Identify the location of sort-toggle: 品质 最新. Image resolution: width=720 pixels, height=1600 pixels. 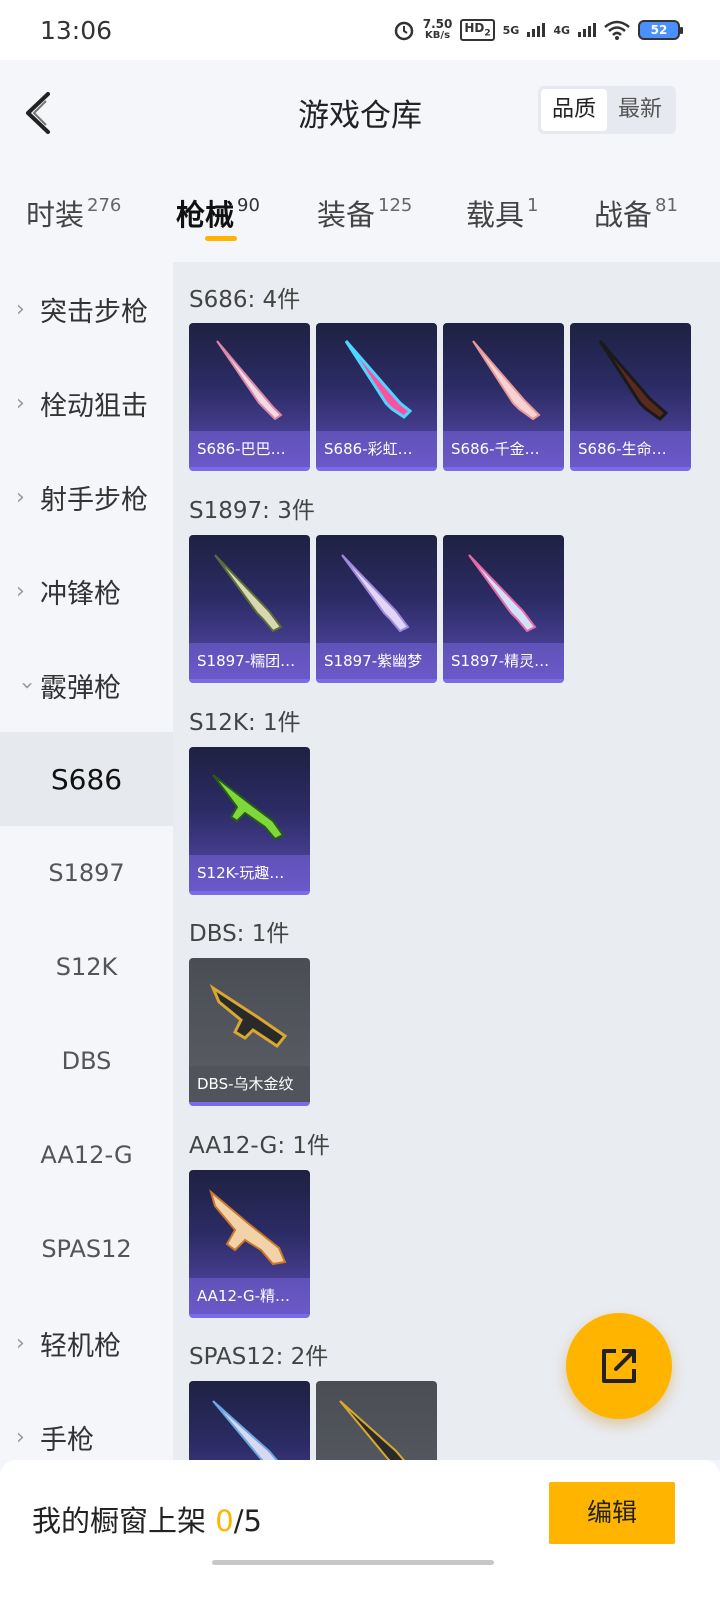
(607, 110).